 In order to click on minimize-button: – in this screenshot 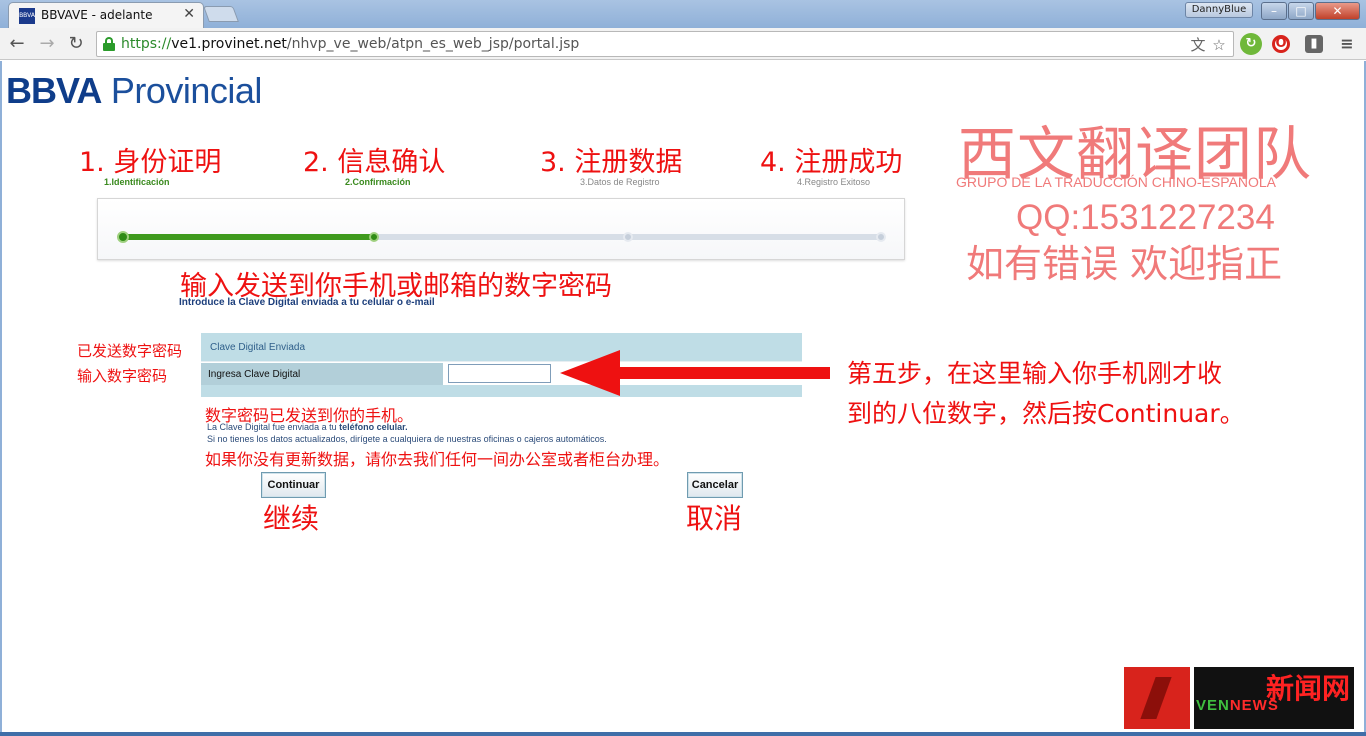, I will do `click(1274, 11)`.